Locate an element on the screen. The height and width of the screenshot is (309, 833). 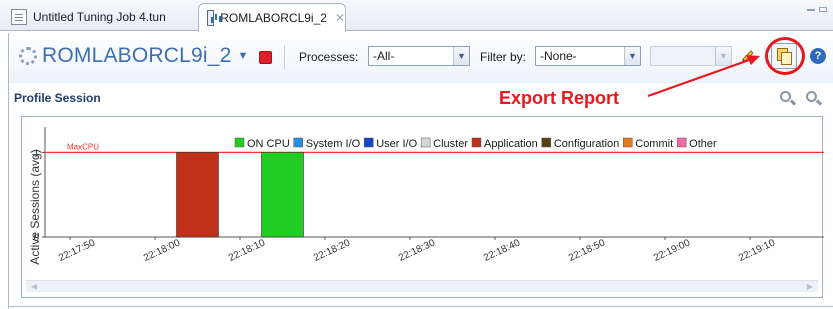
panel-border is located at coordinates (8, 196).